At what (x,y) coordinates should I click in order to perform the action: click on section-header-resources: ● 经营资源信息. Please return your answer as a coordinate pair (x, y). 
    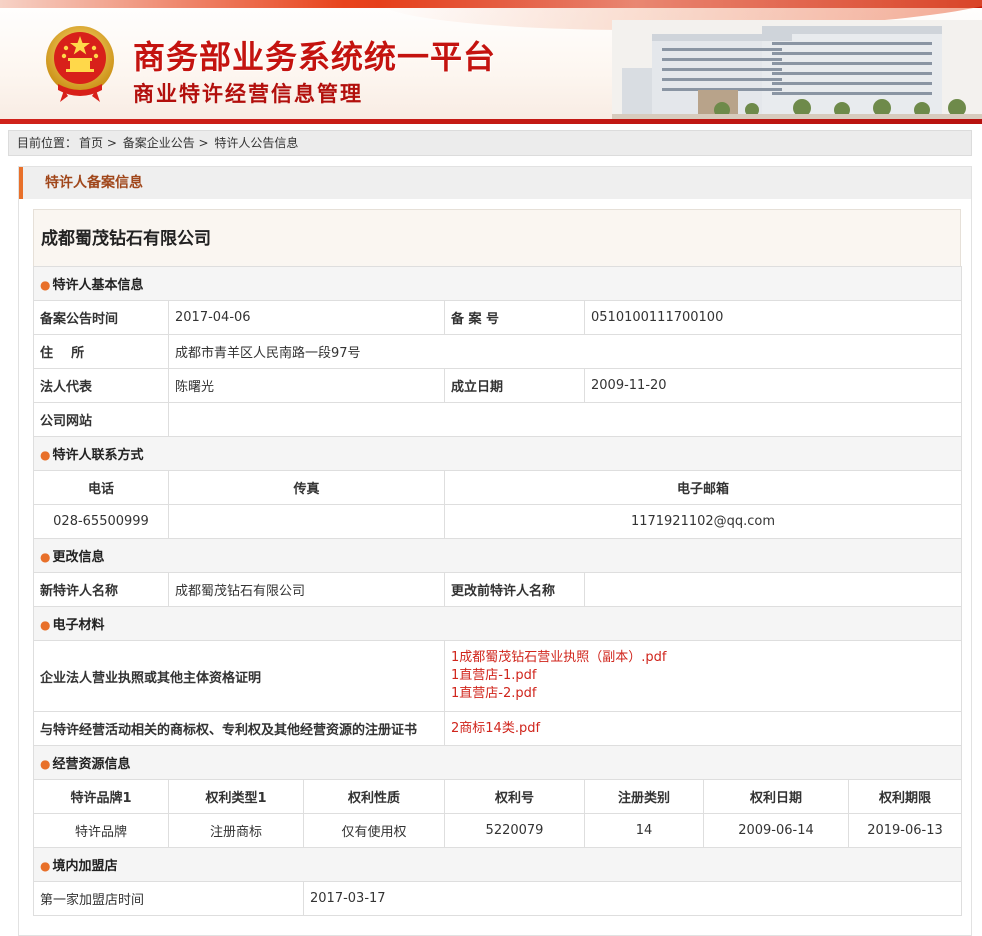
    Looking at the image, I should click on (497, 762).